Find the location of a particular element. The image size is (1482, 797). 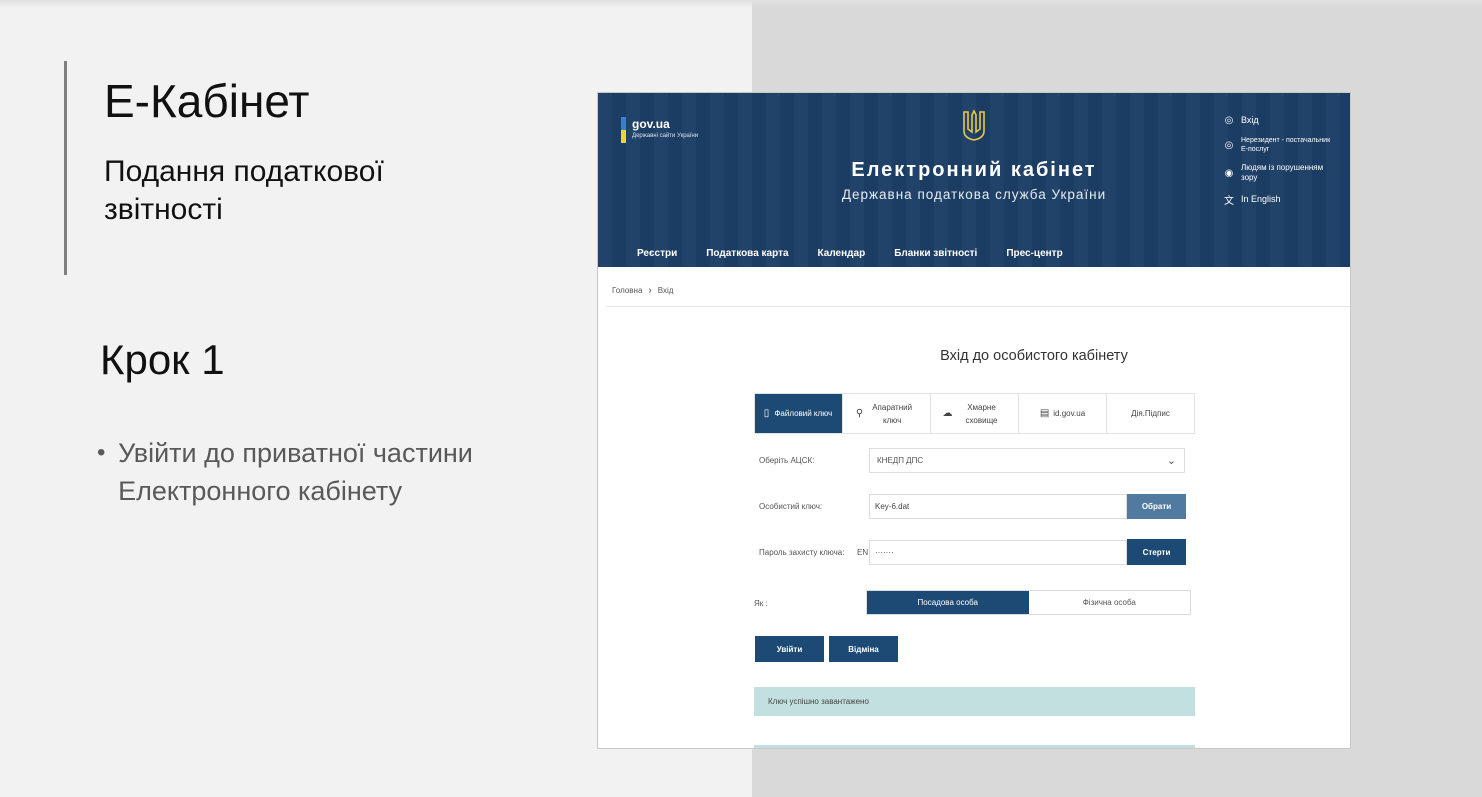

nav-item-tax-map: Податкова карта is located at coordinates (747, 253).